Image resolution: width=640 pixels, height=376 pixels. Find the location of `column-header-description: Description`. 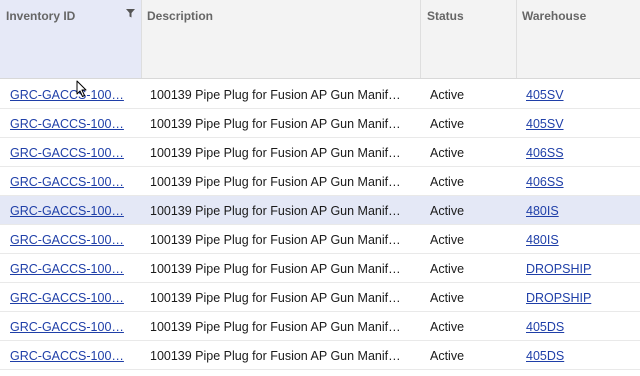

column-header-description: Description is located at coordinates (281, 39).